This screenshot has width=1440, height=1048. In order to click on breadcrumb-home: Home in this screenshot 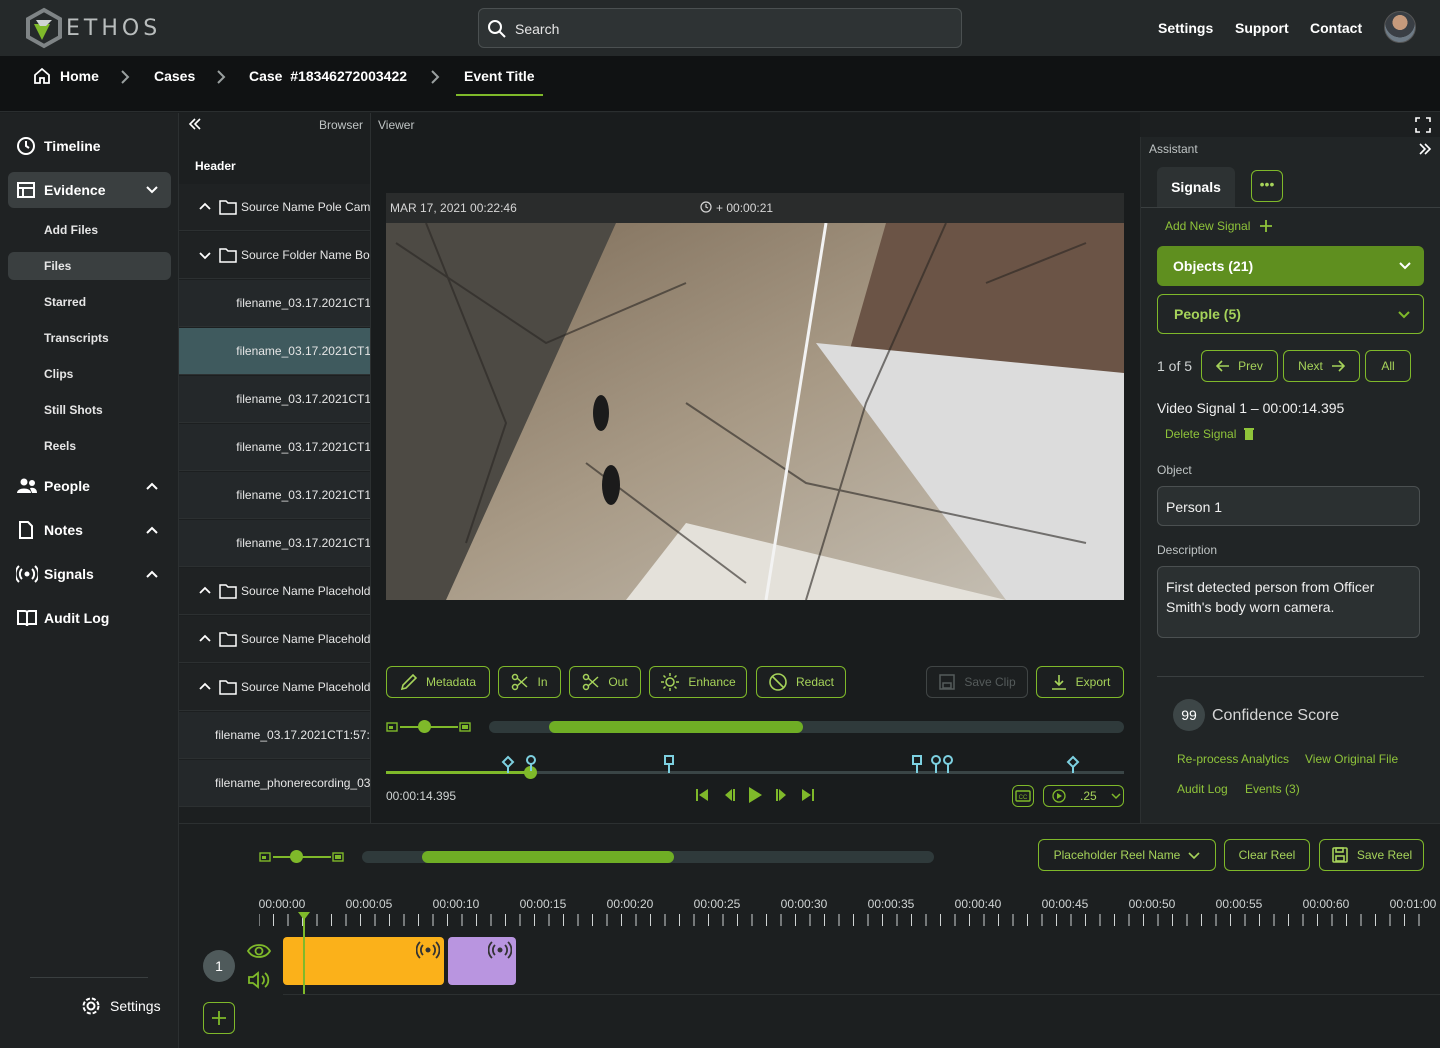, I will do `click(79, 76)`.